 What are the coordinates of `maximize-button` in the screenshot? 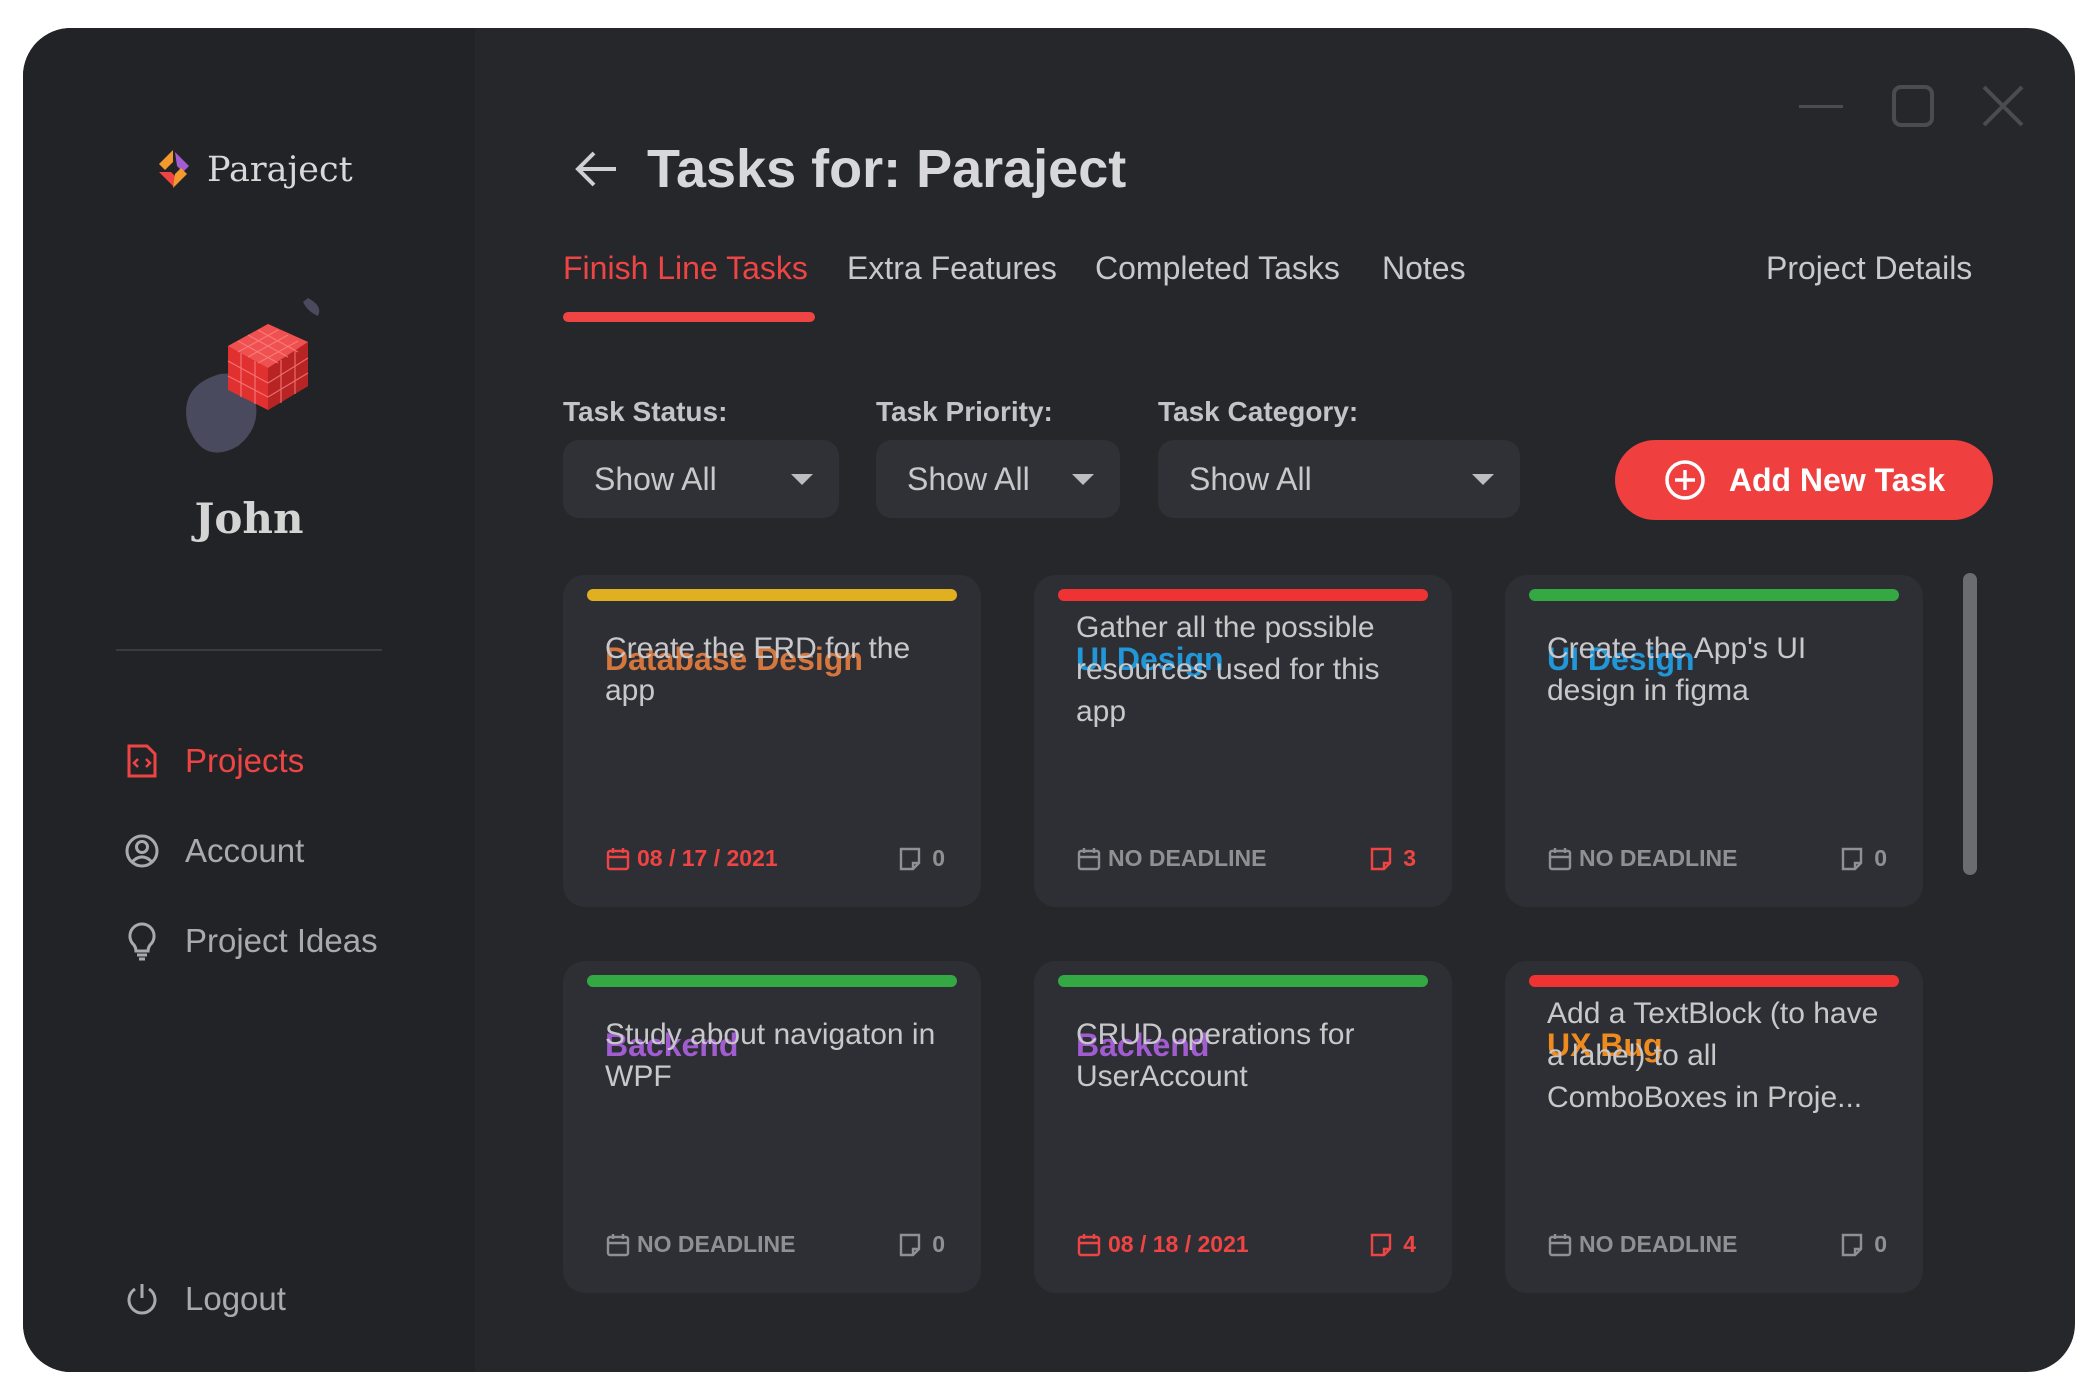 It's located at (1913, 106).